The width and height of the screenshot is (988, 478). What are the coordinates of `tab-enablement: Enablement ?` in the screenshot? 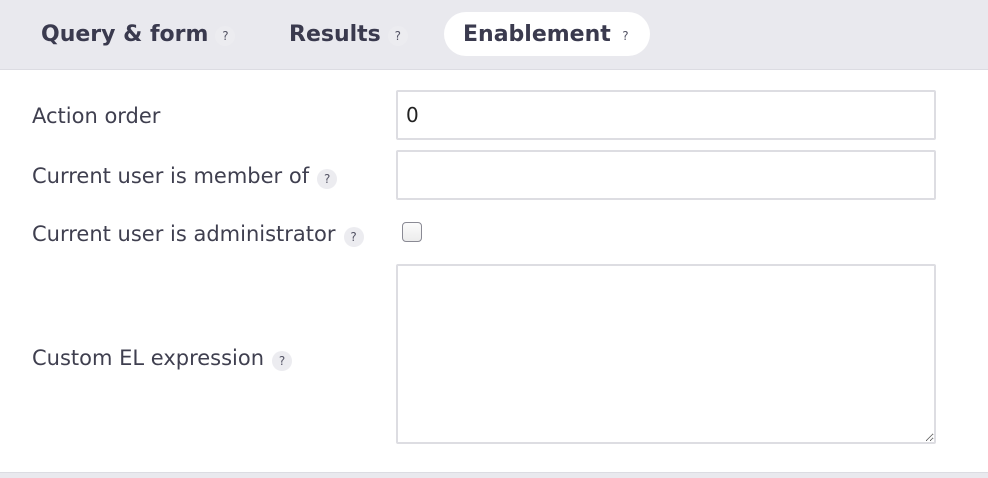 It's located at (547, 34).